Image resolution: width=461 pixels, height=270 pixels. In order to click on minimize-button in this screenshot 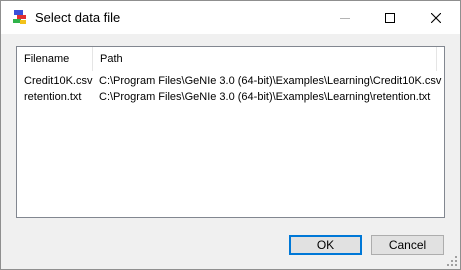, I will do `click(345, 17)`.